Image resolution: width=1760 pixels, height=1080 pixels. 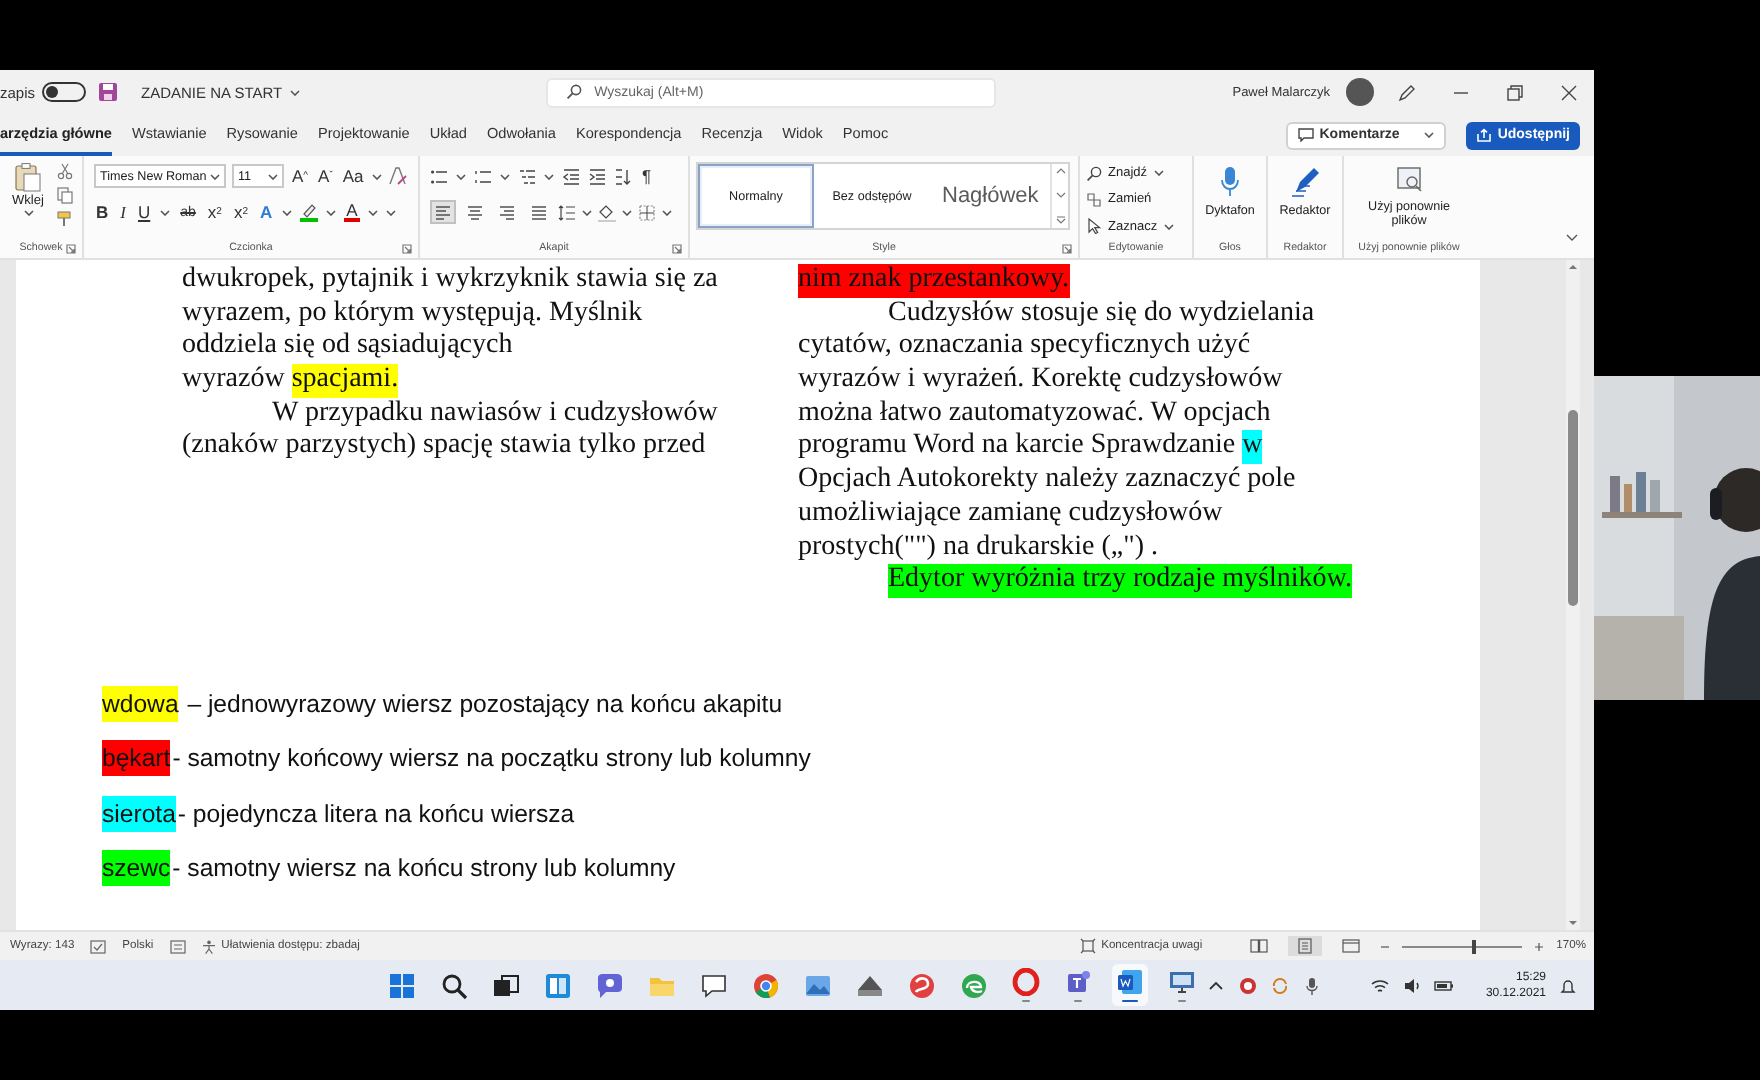 I want to click on document-text: - samotny wiersz na końcu strony lub kolumny, so click(x=424, y=869).